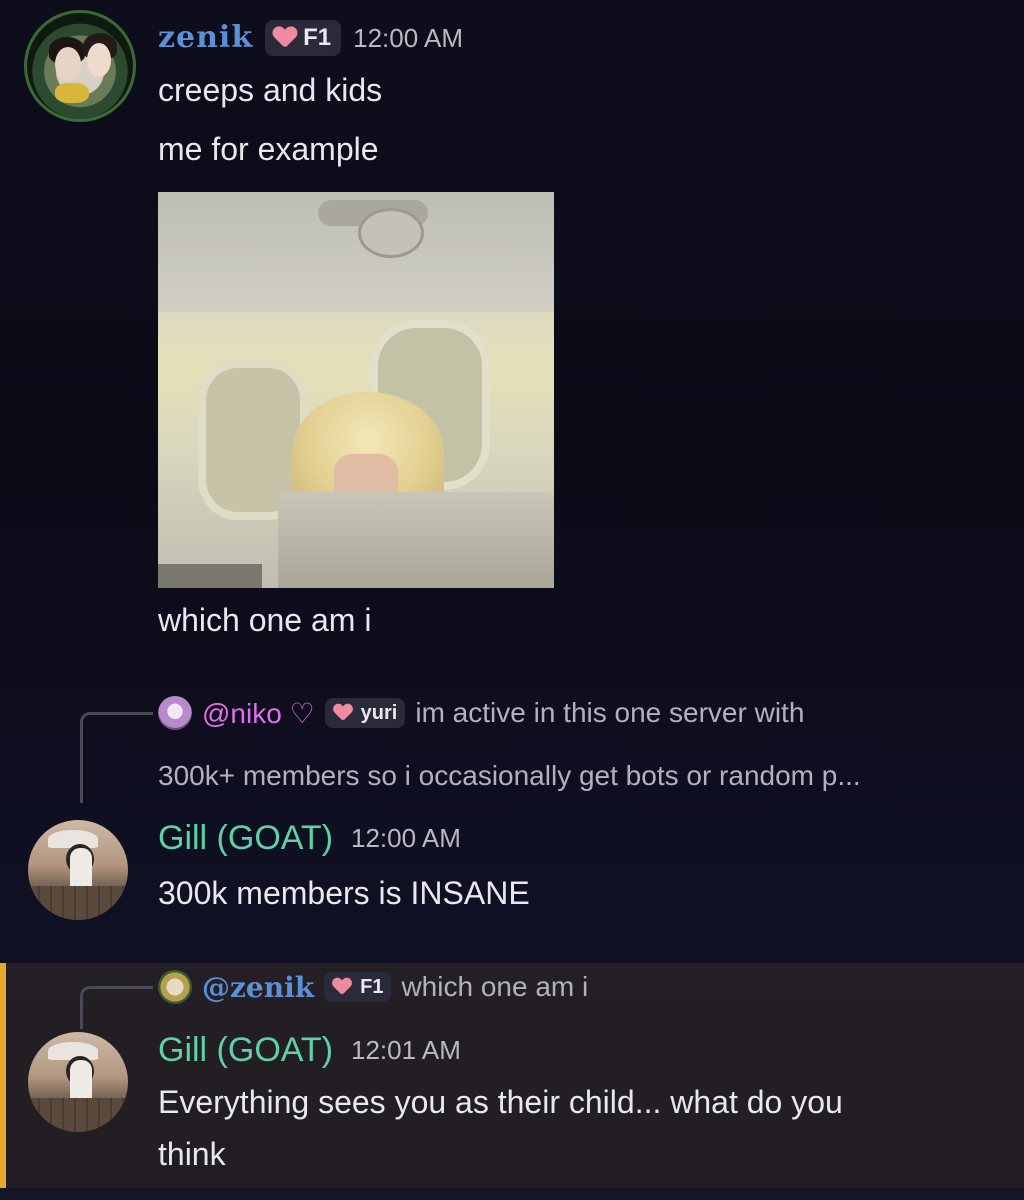 This screenshot has width=1024, height=1200. What do you see at coordinates (192, 1154) in the screenshot?
I see `message-text: think` at bounding box center [192, 1154].